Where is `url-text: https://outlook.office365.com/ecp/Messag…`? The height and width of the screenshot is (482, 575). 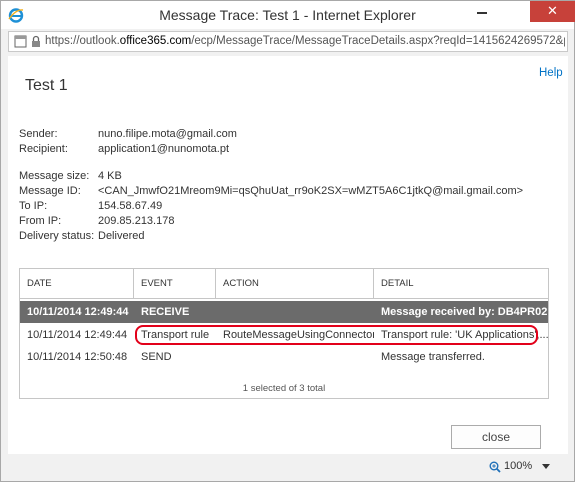 url-text: https://outlook.office365.com/ecp/Messag… is located at coordinates (305, 41).